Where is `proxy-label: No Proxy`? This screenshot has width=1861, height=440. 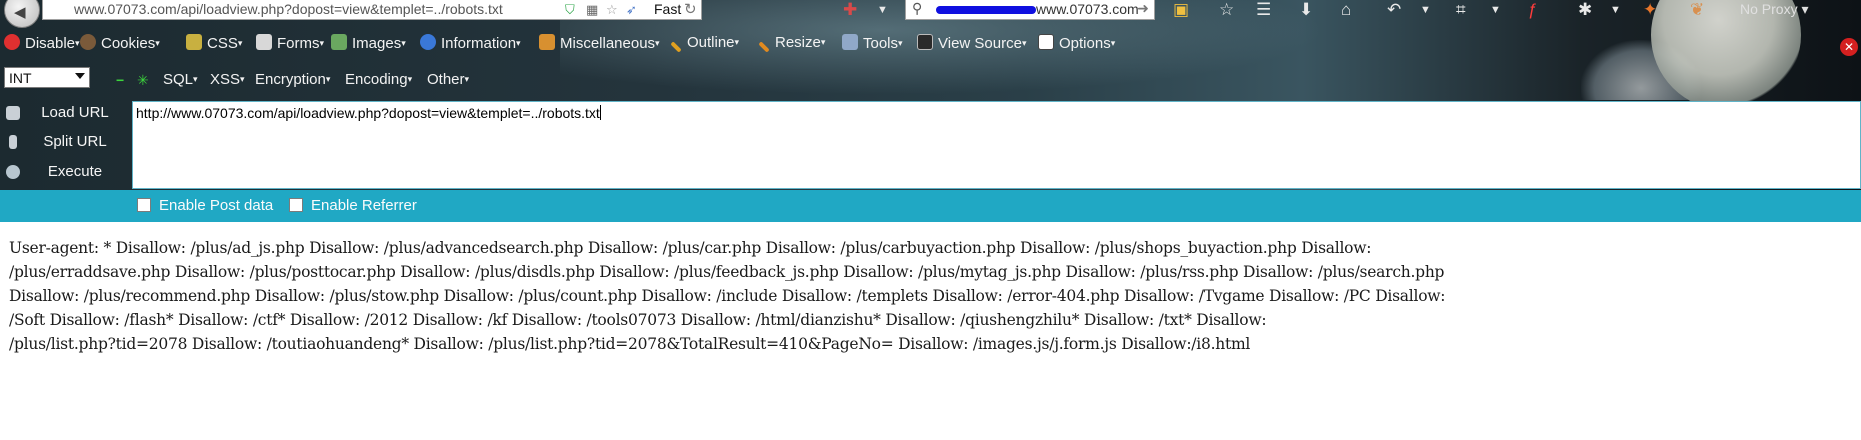
proxy-label: No Proxy is located at coordinates (1769, 9).